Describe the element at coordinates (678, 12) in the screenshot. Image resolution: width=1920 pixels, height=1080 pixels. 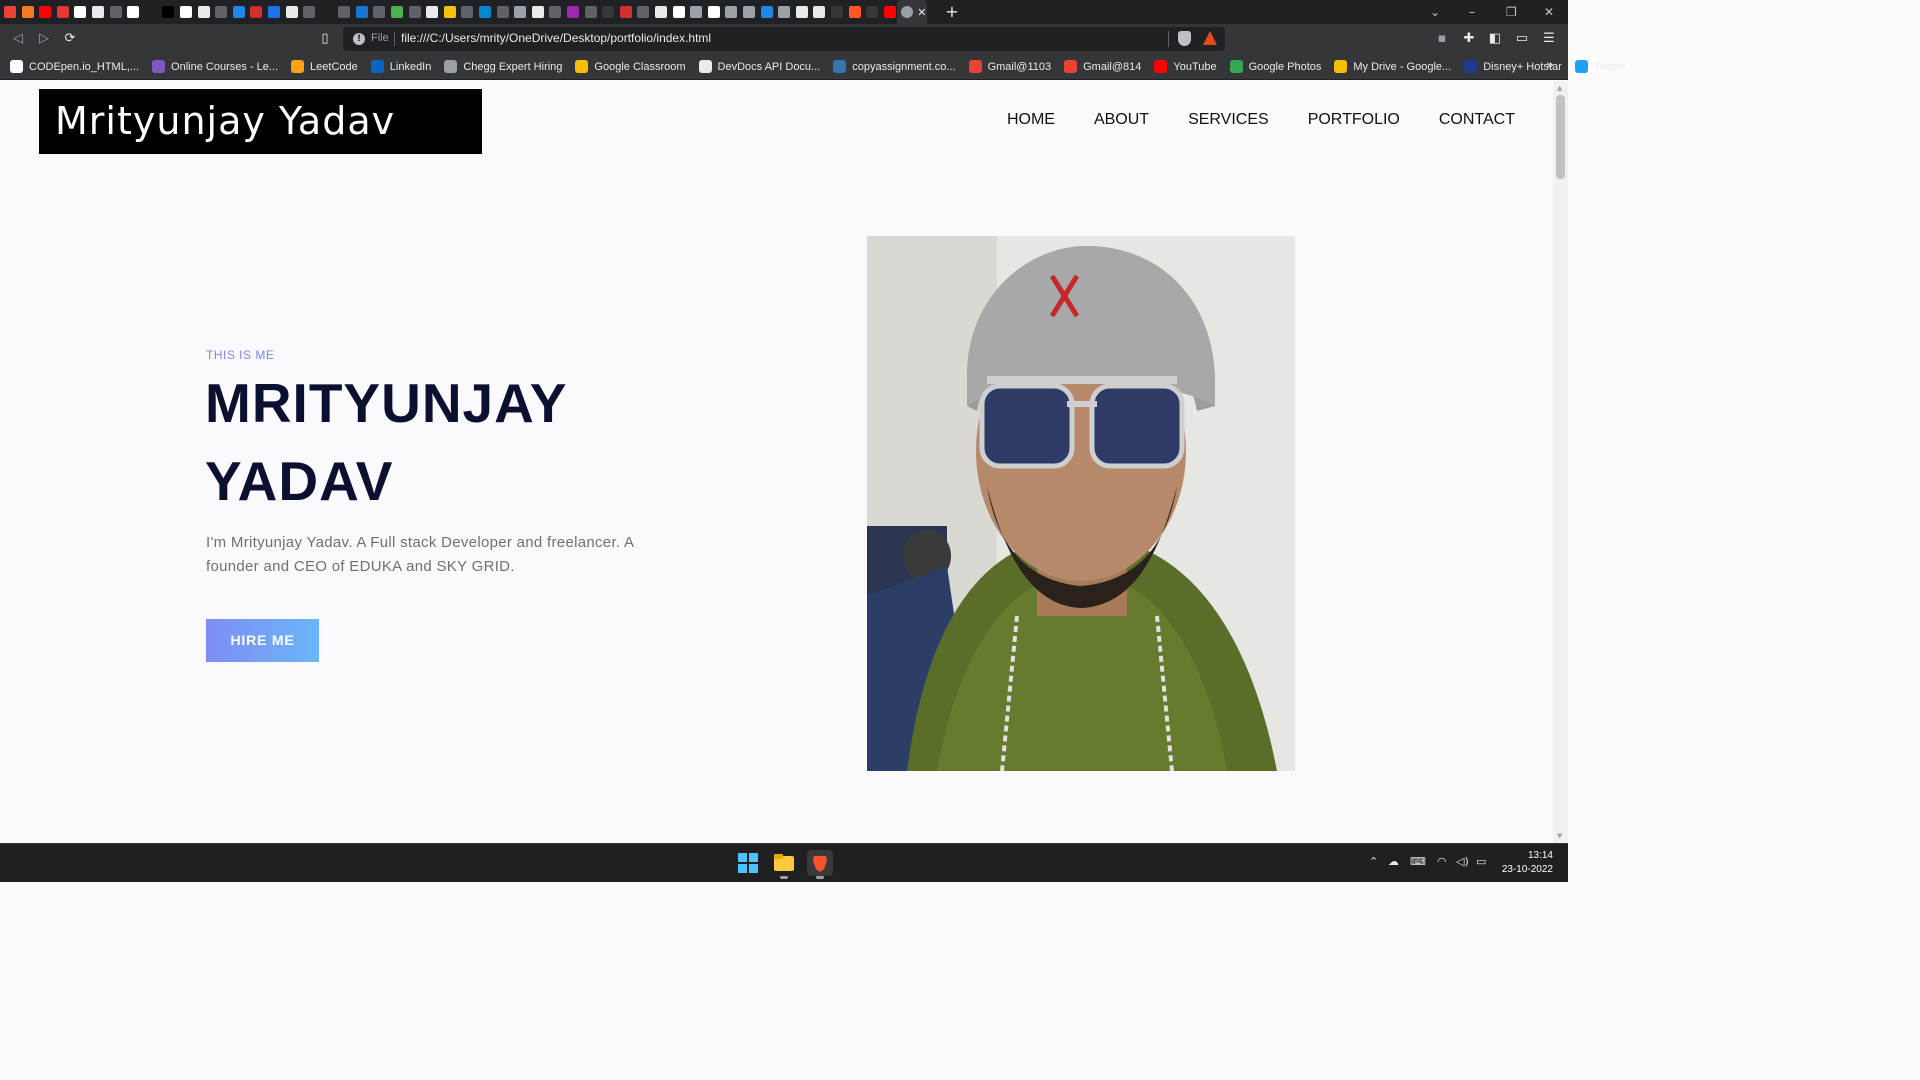
I see `browser-tab: Fc` at that location.